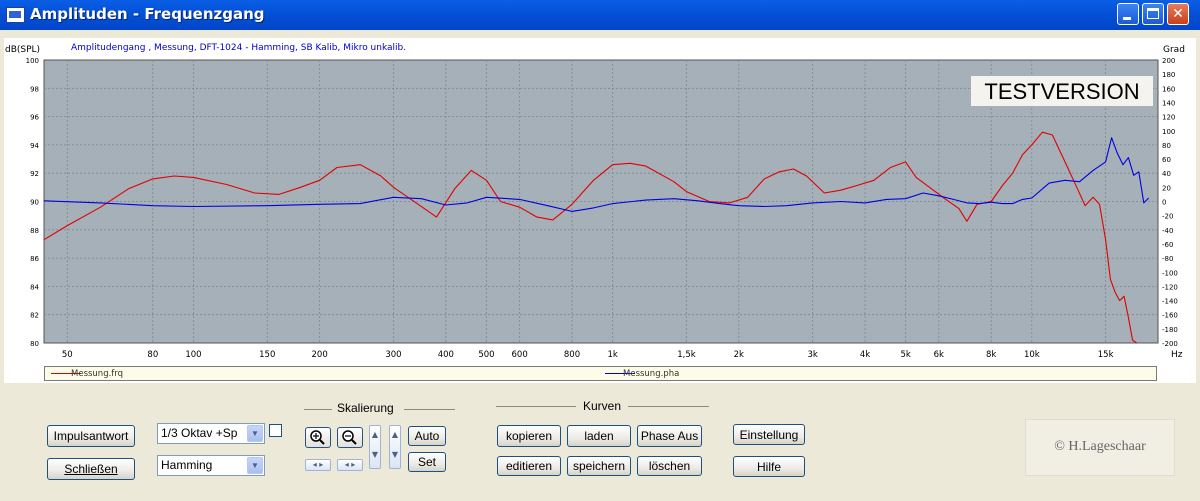 The image size is (1200, 501). I want to click on y-tick-label-right: -200, so click(1170, 344).